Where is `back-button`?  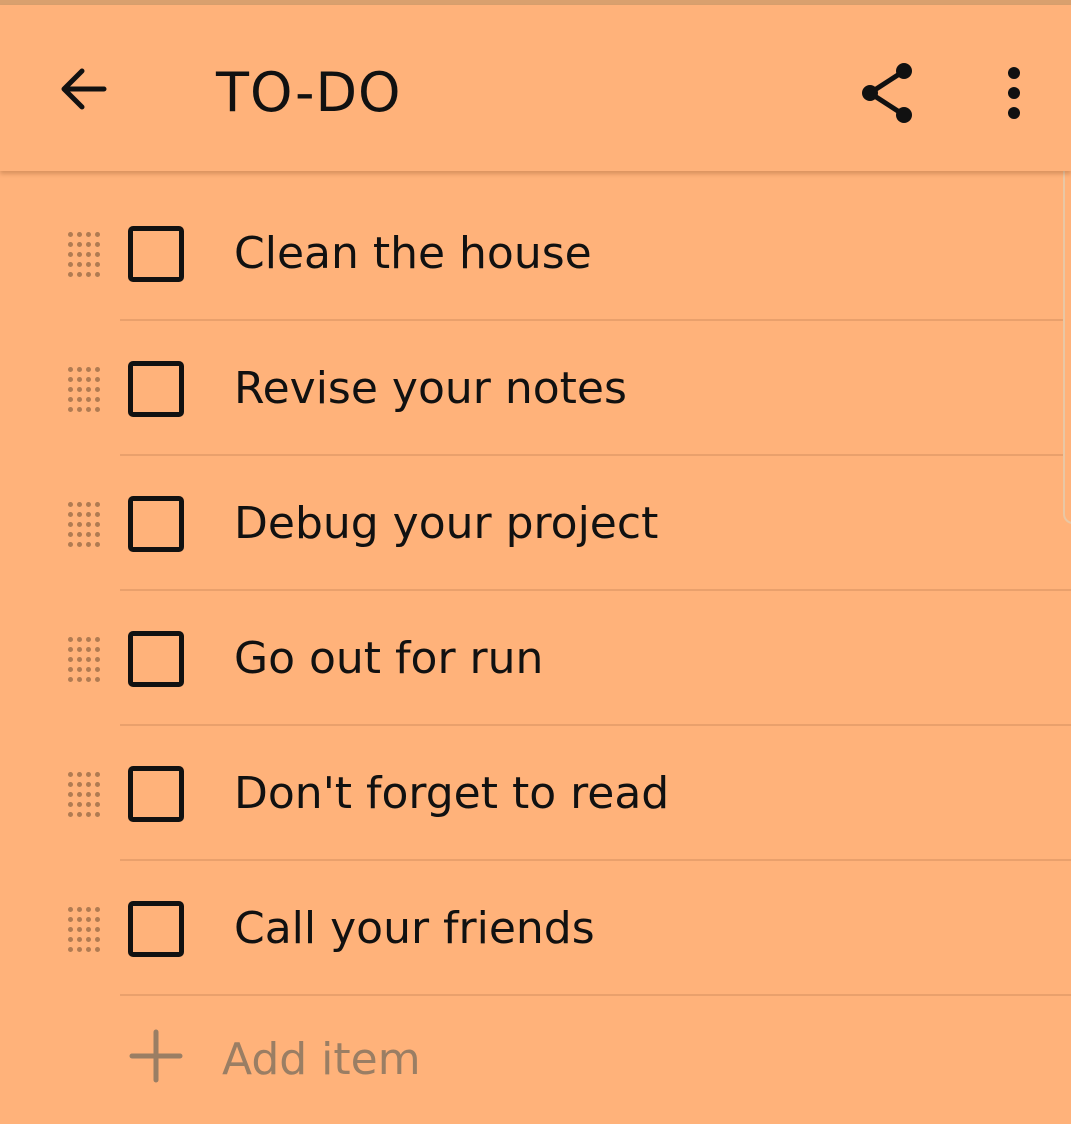 back-button is located at coordinates (84, 89).